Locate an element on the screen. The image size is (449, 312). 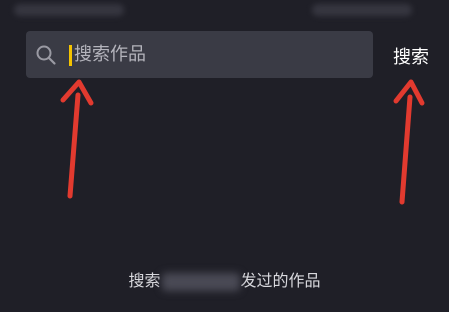
status-bar-right-blurred is located at coordinates (362, 10).